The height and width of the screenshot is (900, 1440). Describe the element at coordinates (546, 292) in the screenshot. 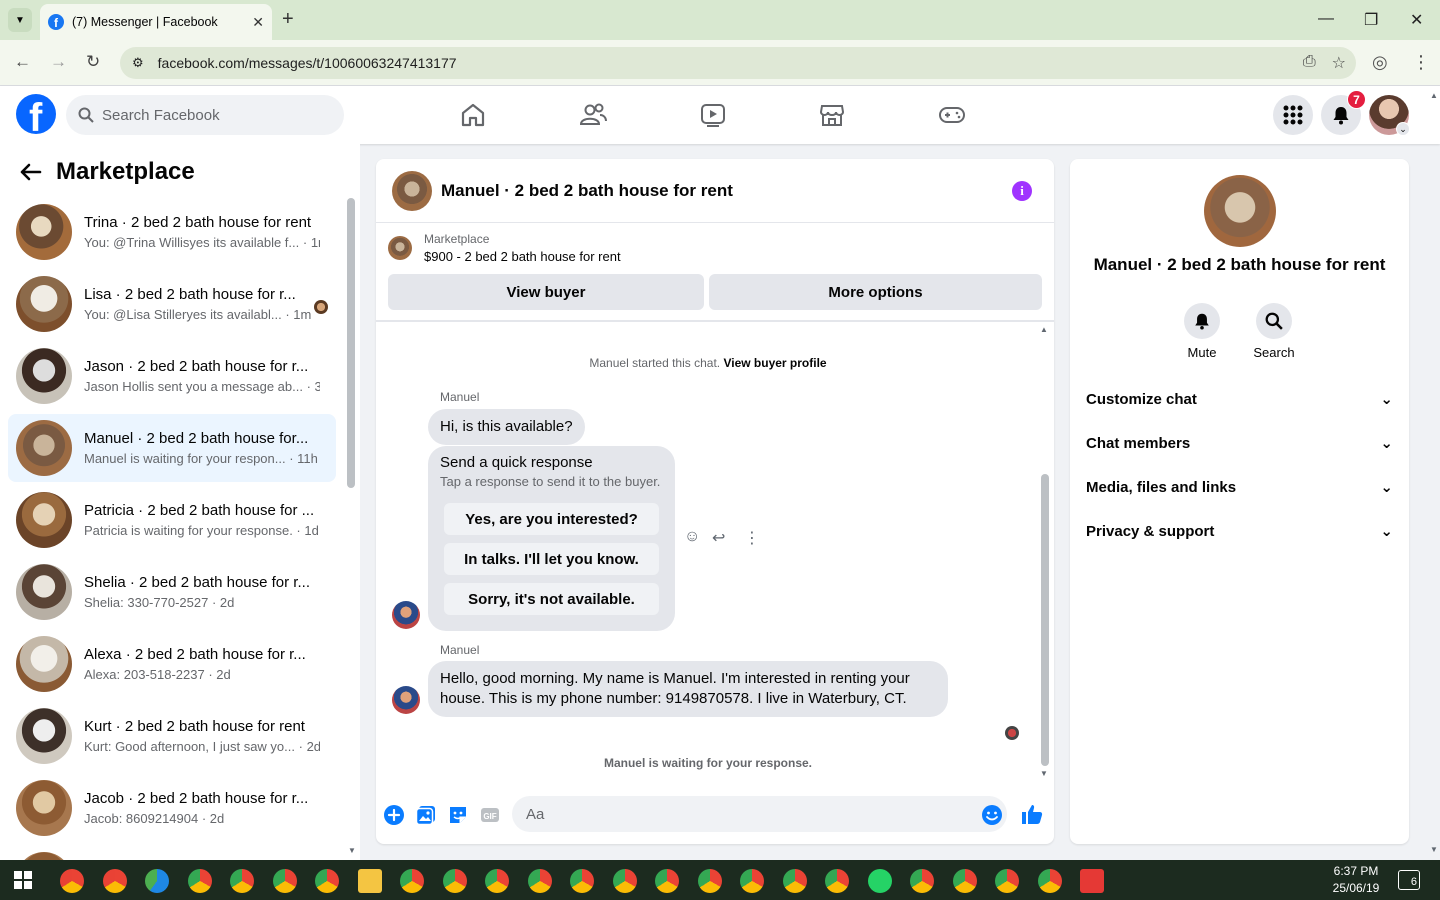

I see `view-buyer-button: View buyer` at that location.